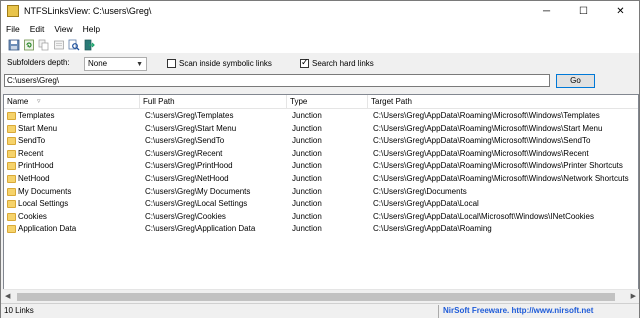 Image resolution: width=640 pixels, height=318 pixels. I want to click on scan-symbolic-checkbox, so click(171, 63).